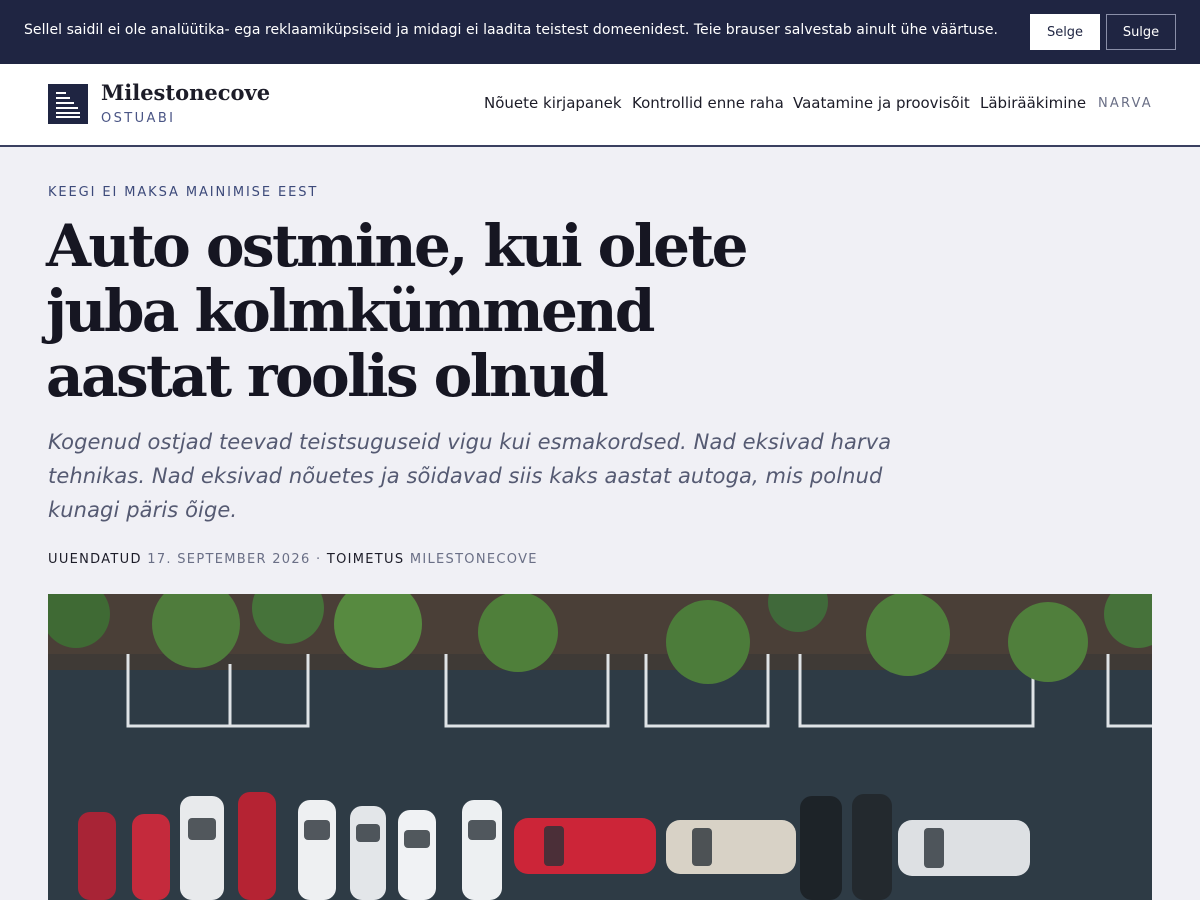 This screenshot has width=1200, height=900. What do you see at coordinates (138, 118) in the screenshot?
I see `brand-tagline: OSTUABI` at bounding box center [138, 118].